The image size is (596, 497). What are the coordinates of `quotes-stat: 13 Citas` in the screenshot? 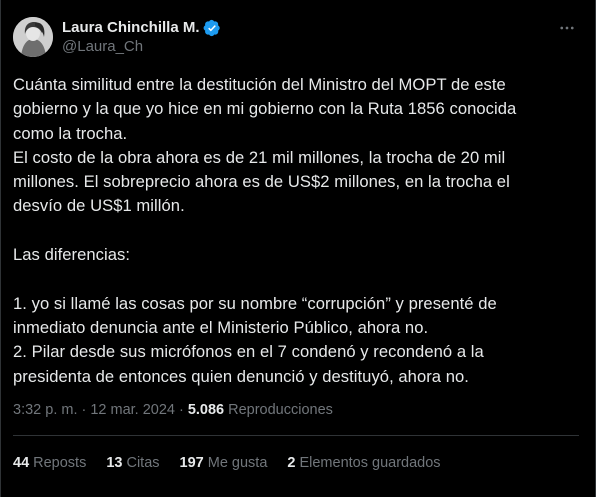 It's located at (132, 463).